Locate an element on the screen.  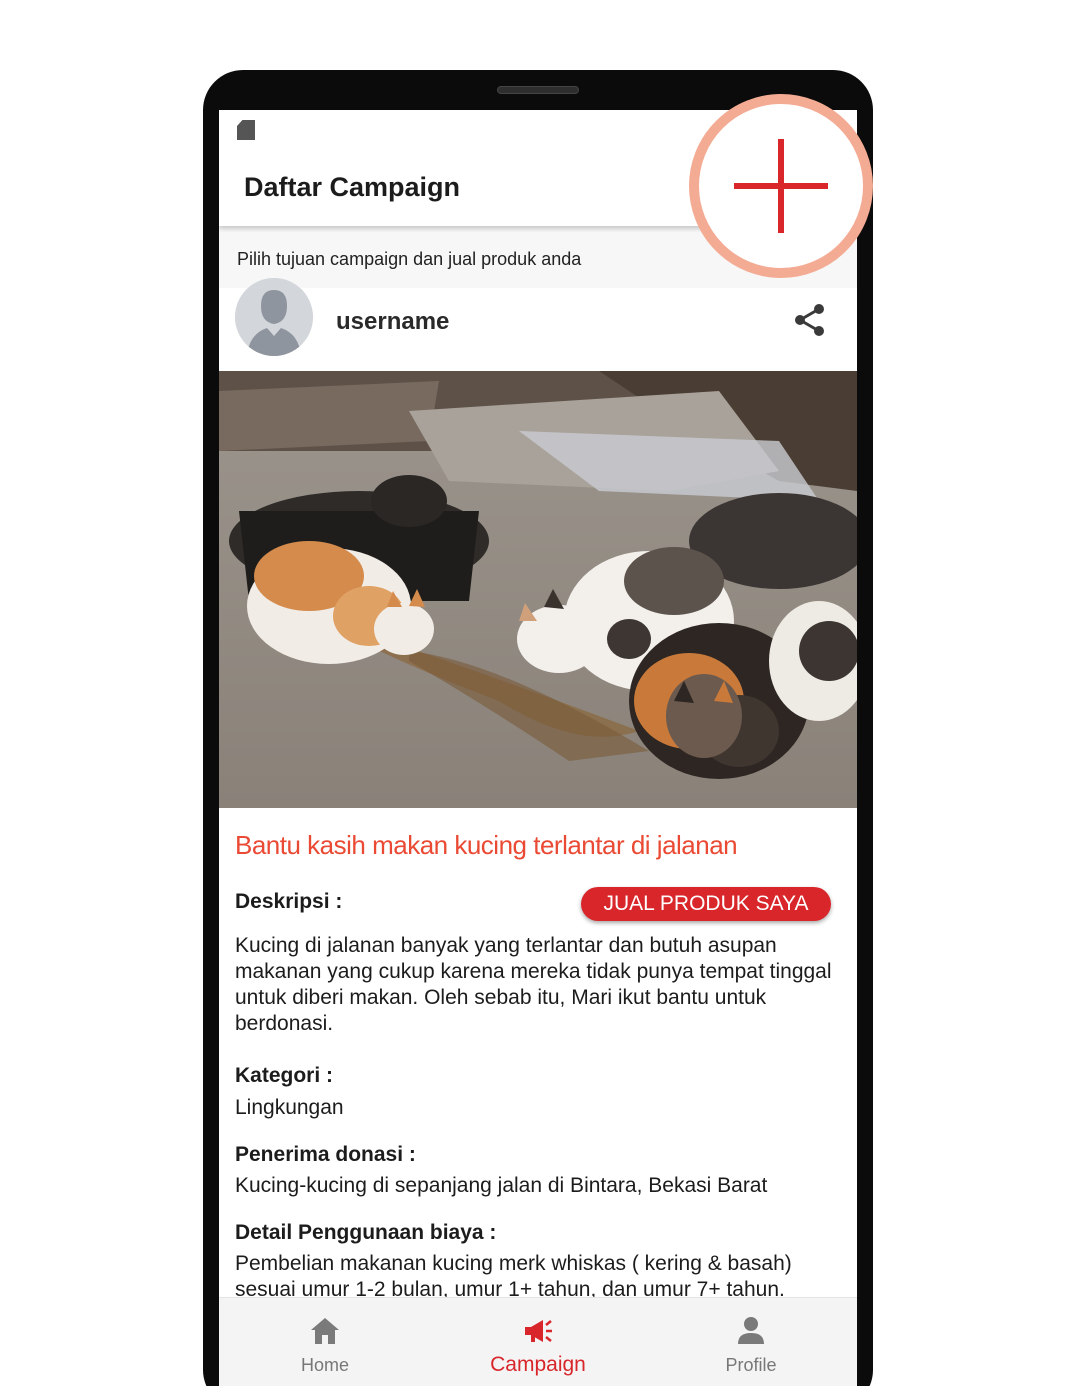
add-campaign-button is located at coordinates (781, 186).